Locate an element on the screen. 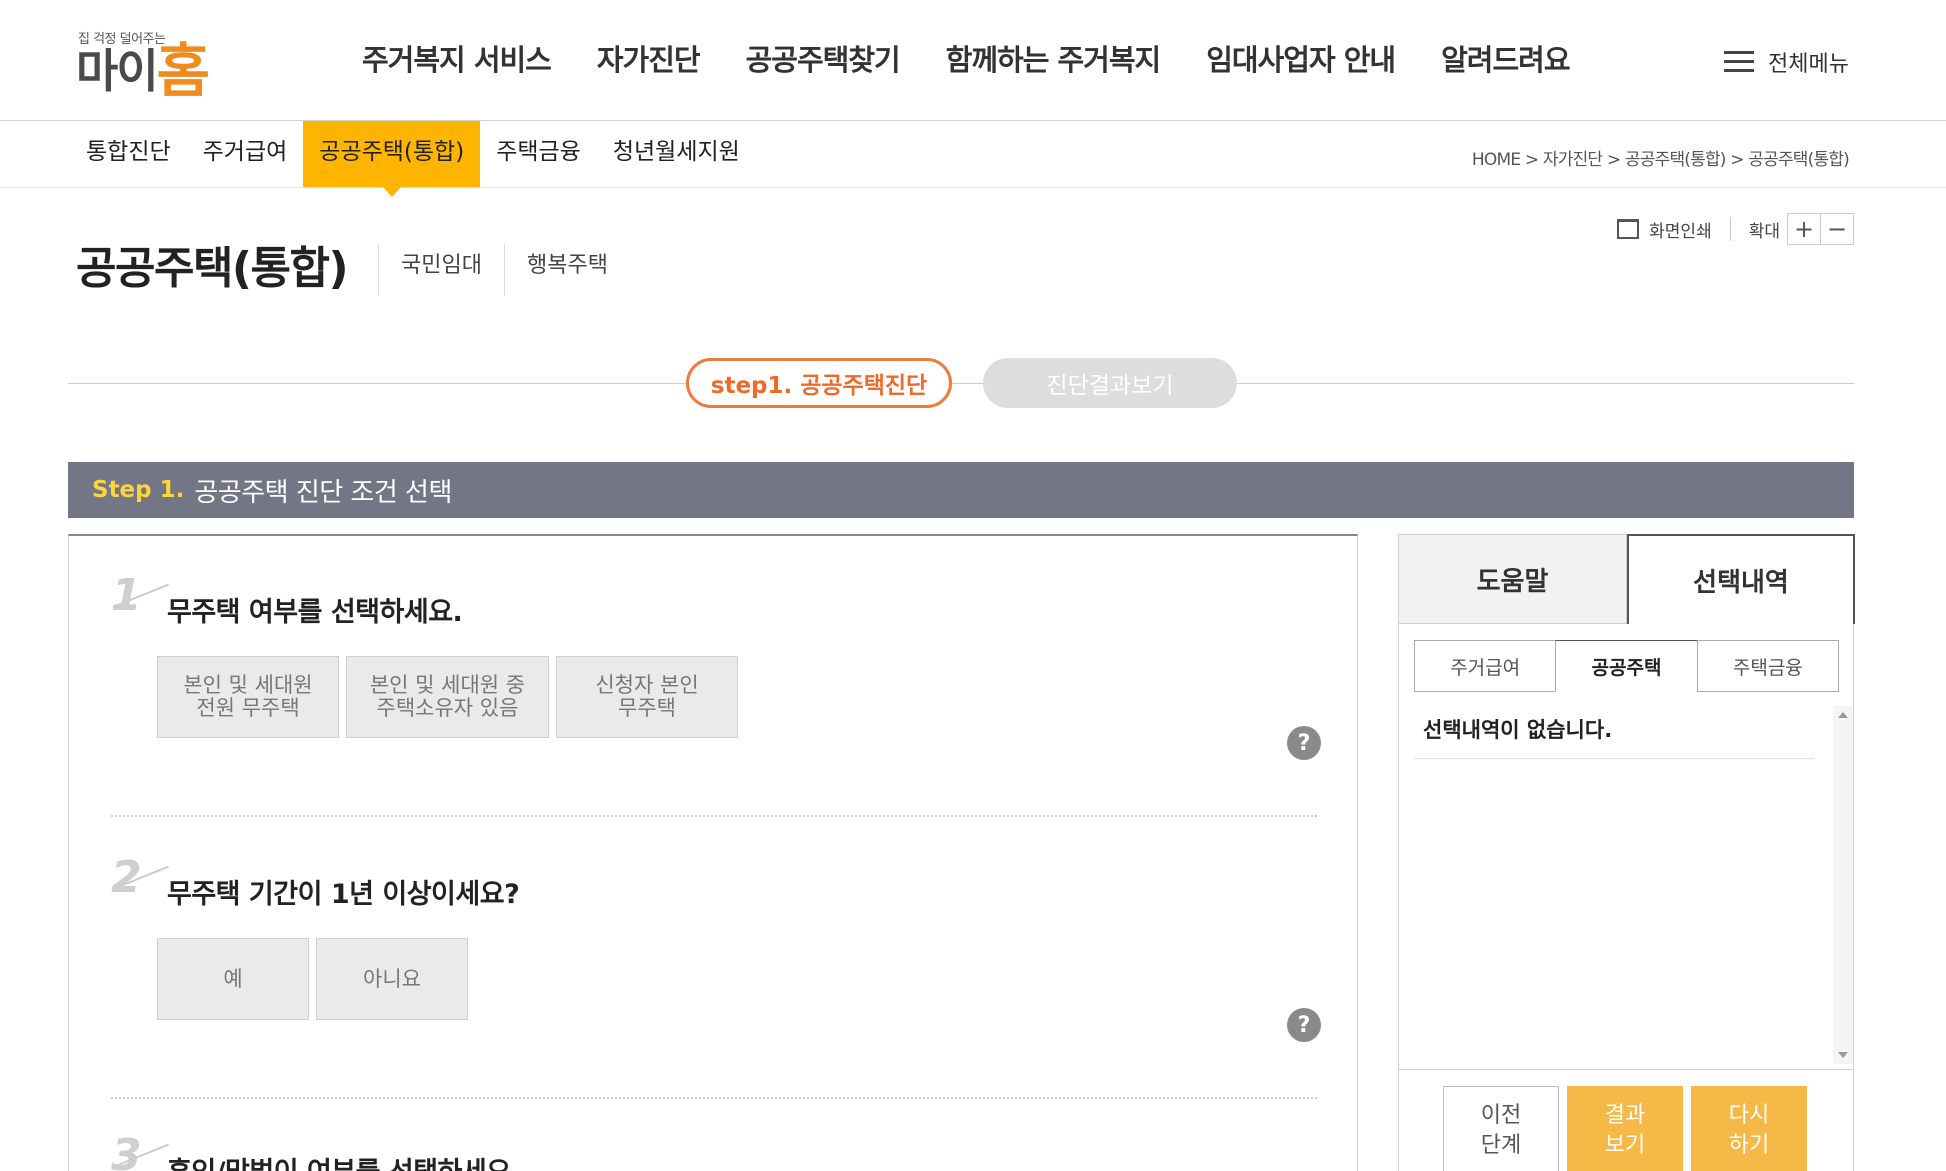 The width and height of the screenshot is (1946, 1171). question-2: 2 무주택 기간이 1년 이상이세요? 예 아니요 is located at coordinates (714, 938).